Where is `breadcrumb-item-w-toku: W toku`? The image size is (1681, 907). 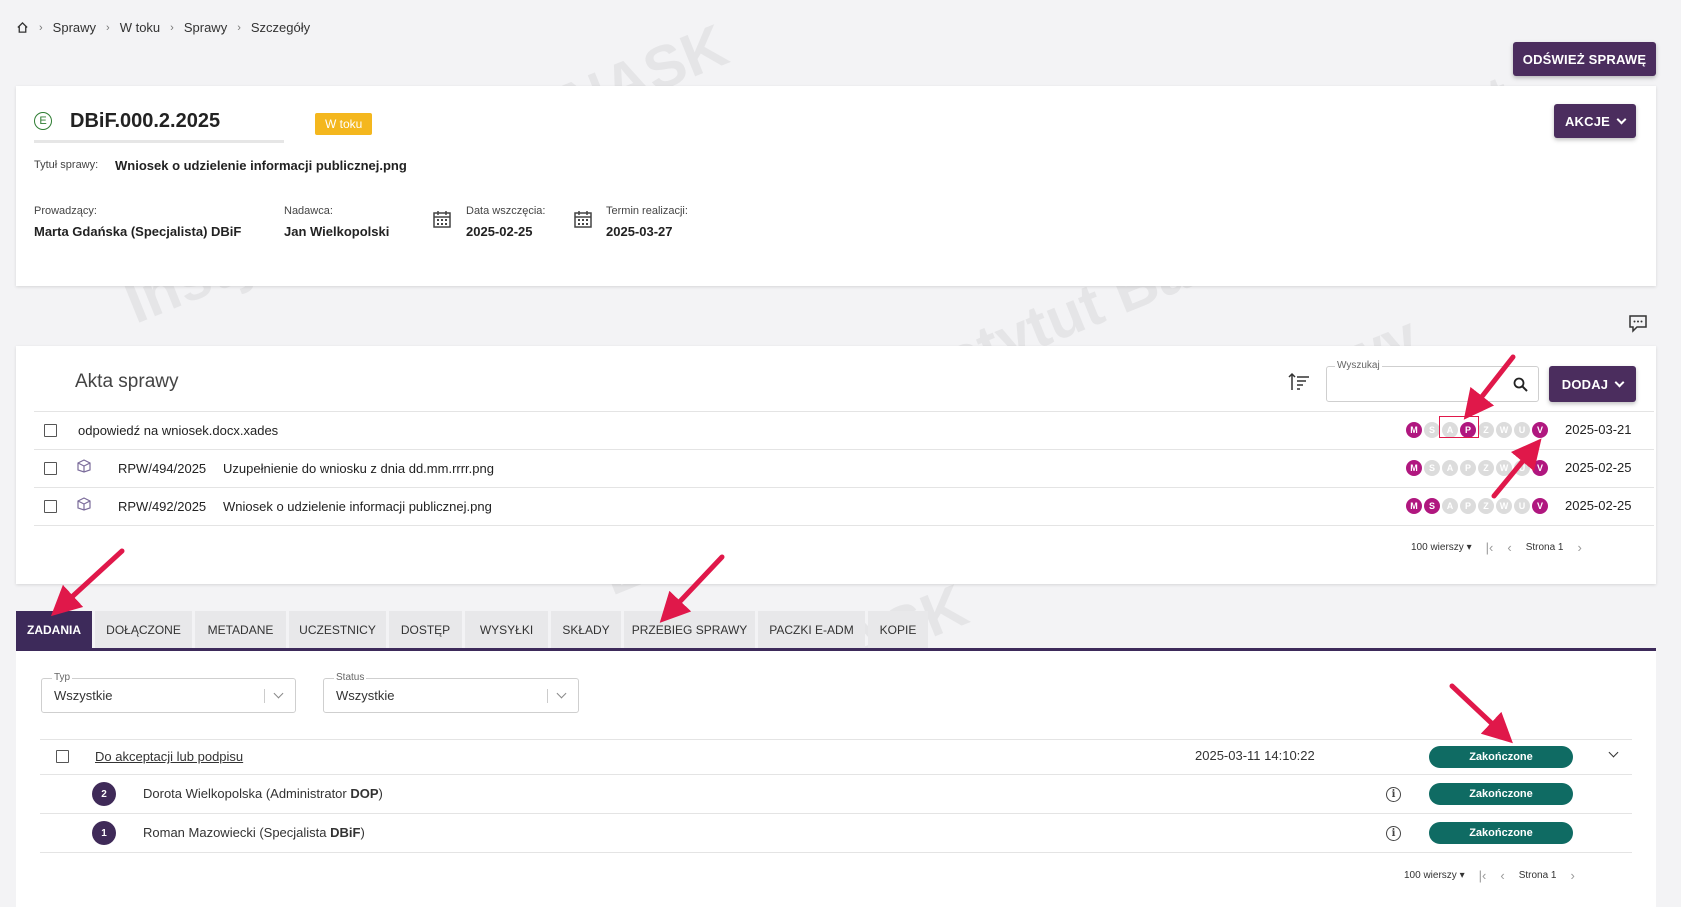 breadcrumb-item-w-toku: W toku is located at coordinates (140, 27).